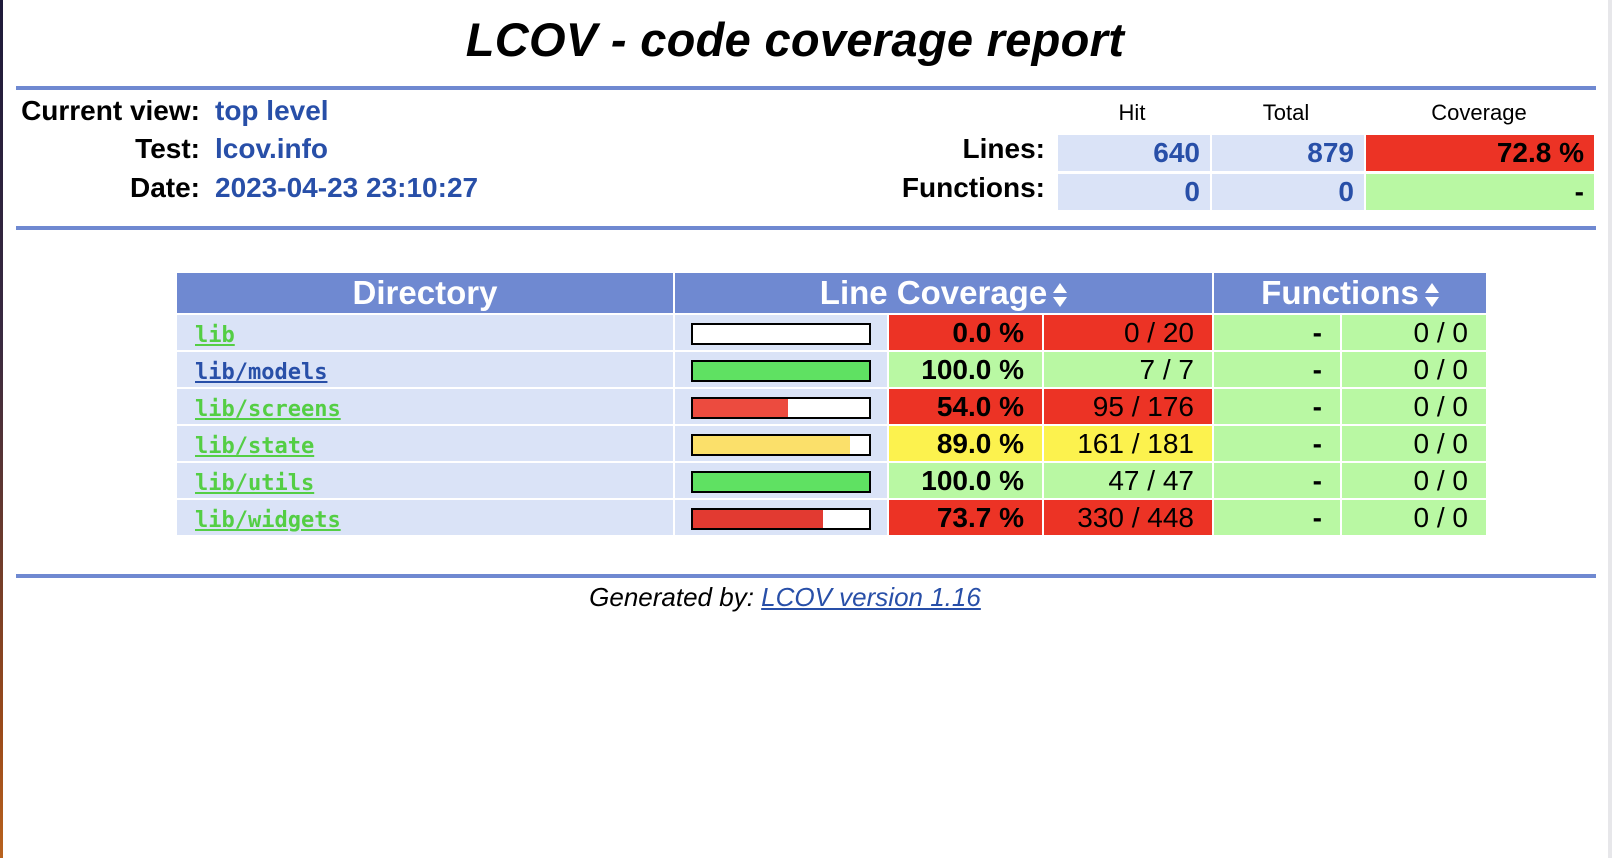 The width and height of the screenshot is (1612, 858). I want to click on directory-link: lib/models, so click(261, 372).